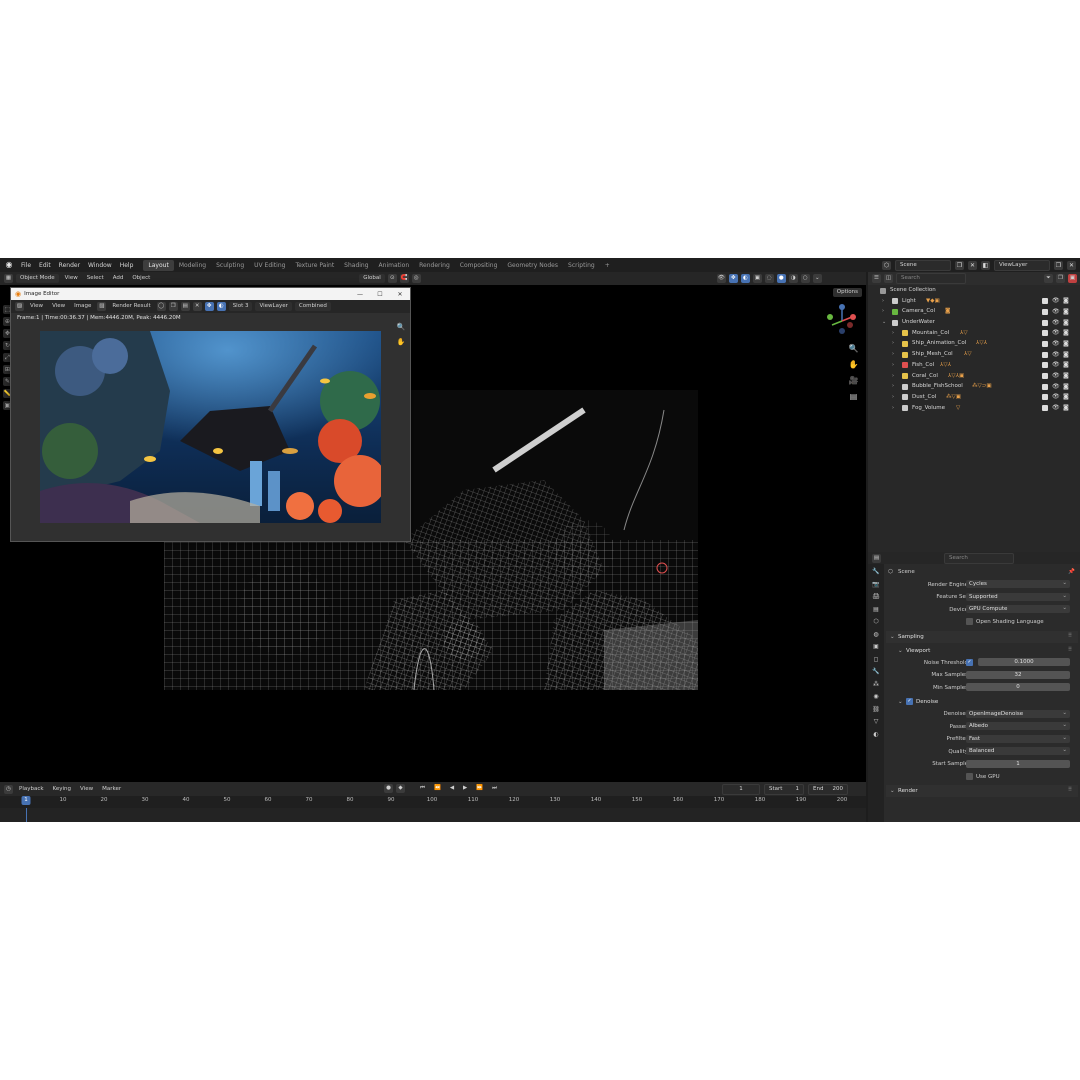 This screenshot has height=1080, width=1080. What do you see at coordinates (360, 294) in the screenshot?
I see `minimize-button: —` at bounding box center [360, 294].